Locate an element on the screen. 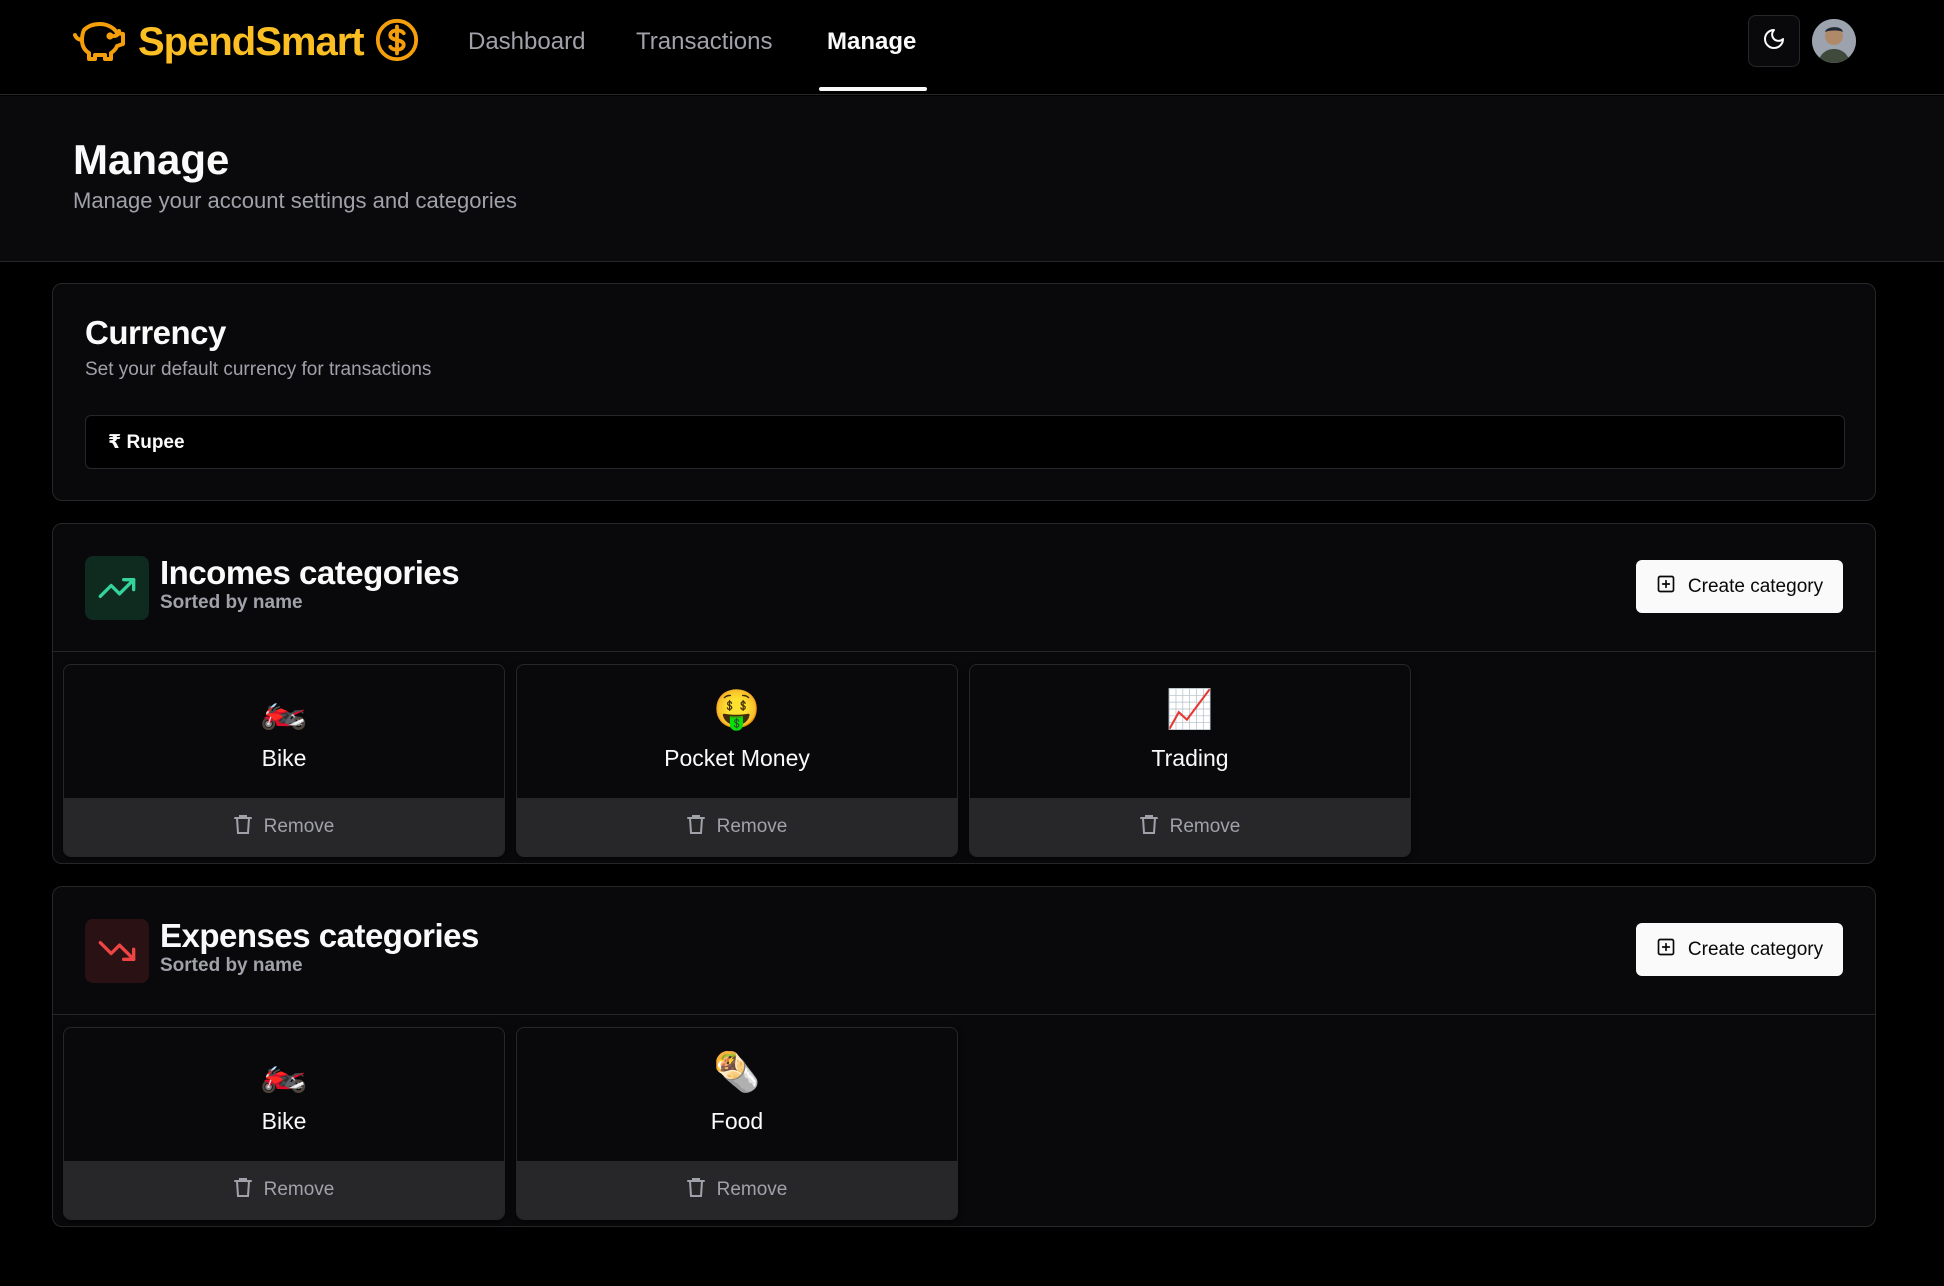 Image resolution: width=1944 pixels, height=1286 pixels. create-expense-category-button: Create category is located at coordinates (1739, 949).